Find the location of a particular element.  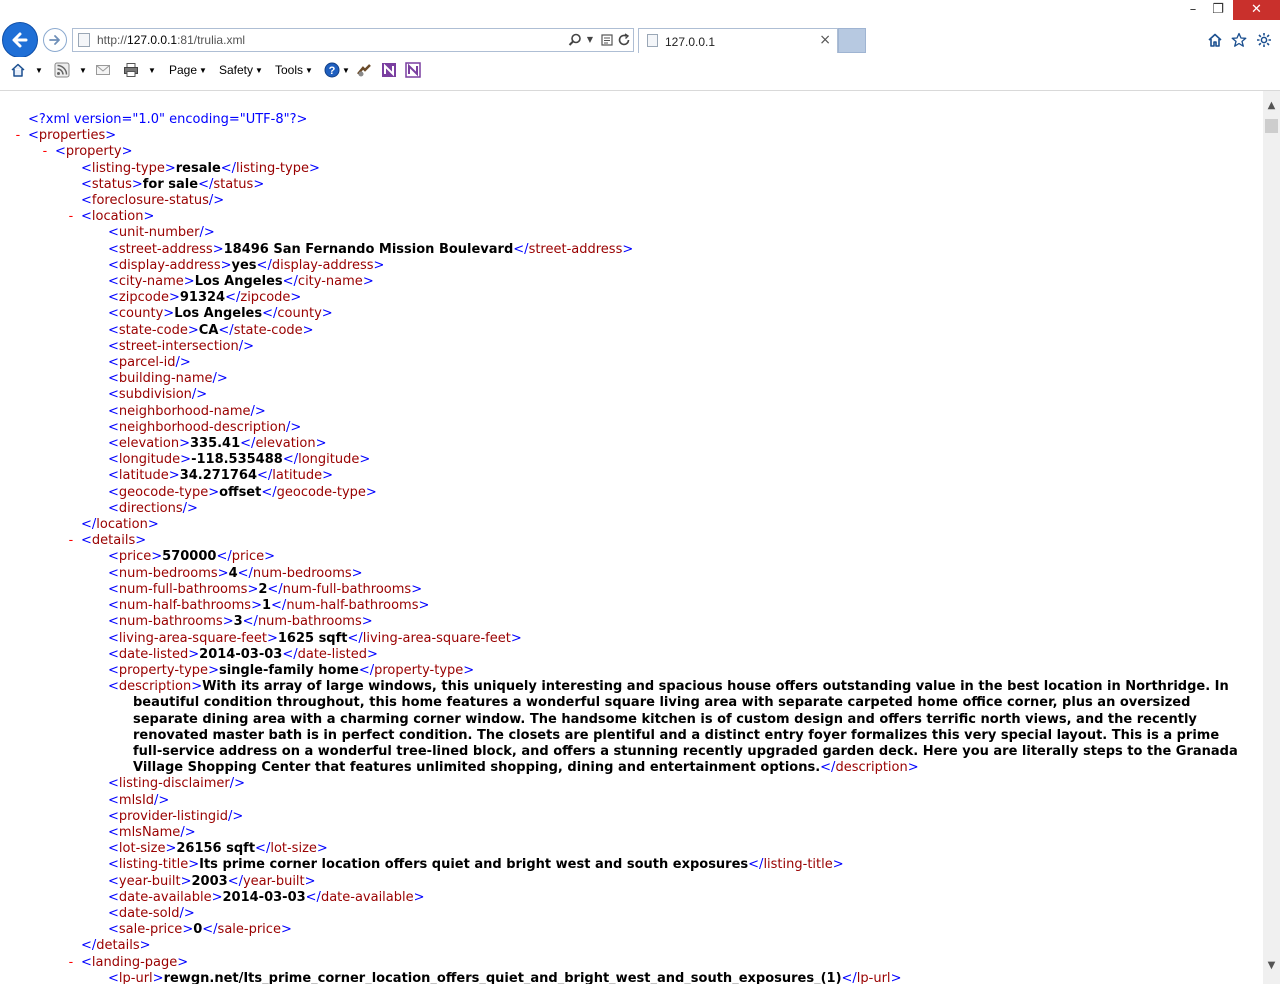

xml-line-subdivision: <subdivision/> is located at coordinates (631, 395).